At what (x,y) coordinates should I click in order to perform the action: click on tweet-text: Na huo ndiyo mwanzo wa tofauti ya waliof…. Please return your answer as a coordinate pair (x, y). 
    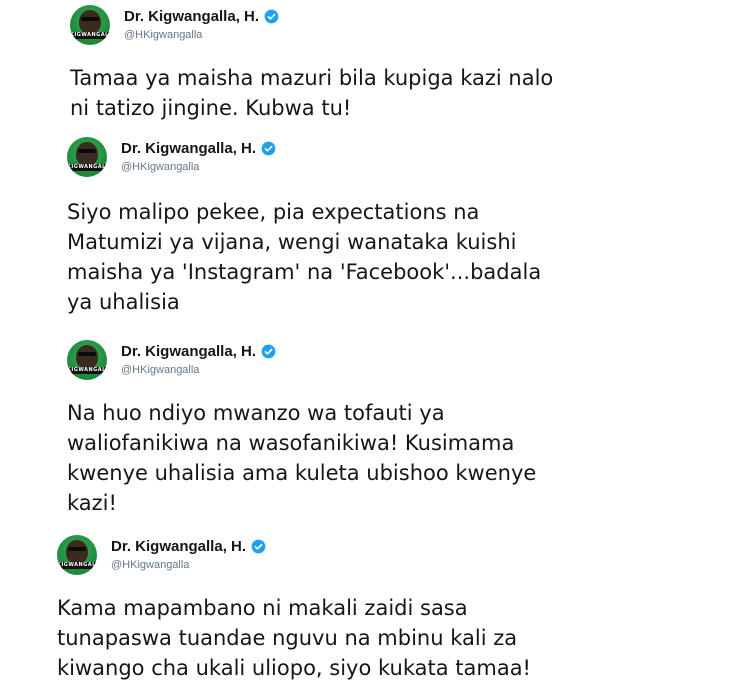
    Looking at the image, I should click on (302, 458).